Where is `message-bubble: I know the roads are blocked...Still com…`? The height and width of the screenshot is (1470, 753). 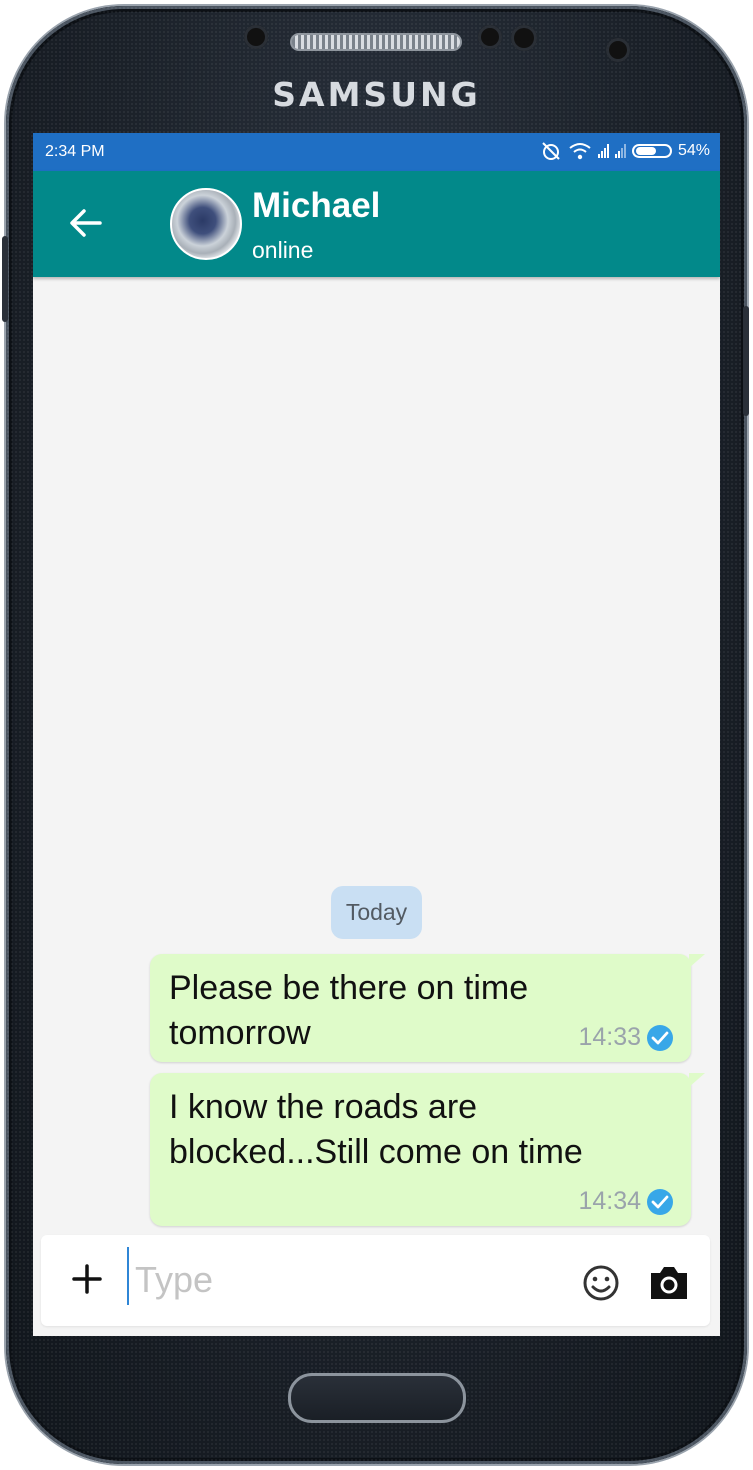
message-bubble: I know the roads are blocked...Still com… is located at coordinates (427, 1149).